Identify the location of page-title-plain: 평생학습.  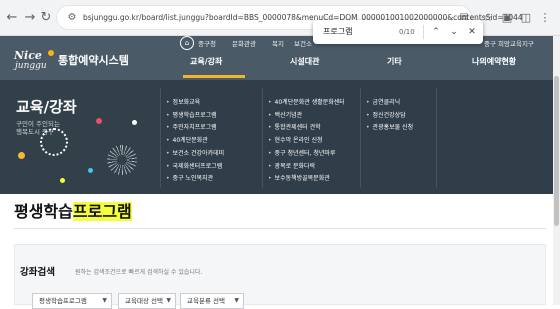
(43, 211).